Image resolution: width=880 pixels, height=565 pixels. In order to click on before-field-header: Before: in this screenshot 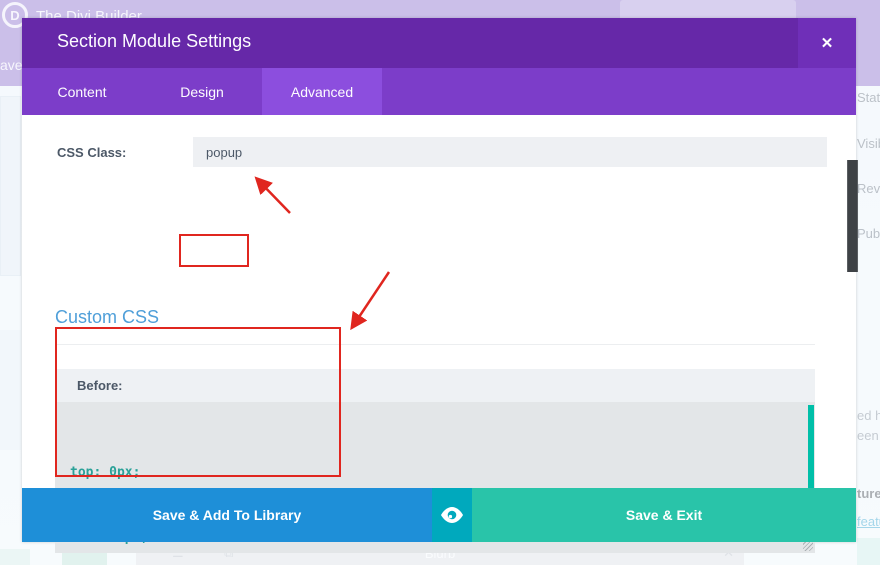, I will do `click(435, 385)`.